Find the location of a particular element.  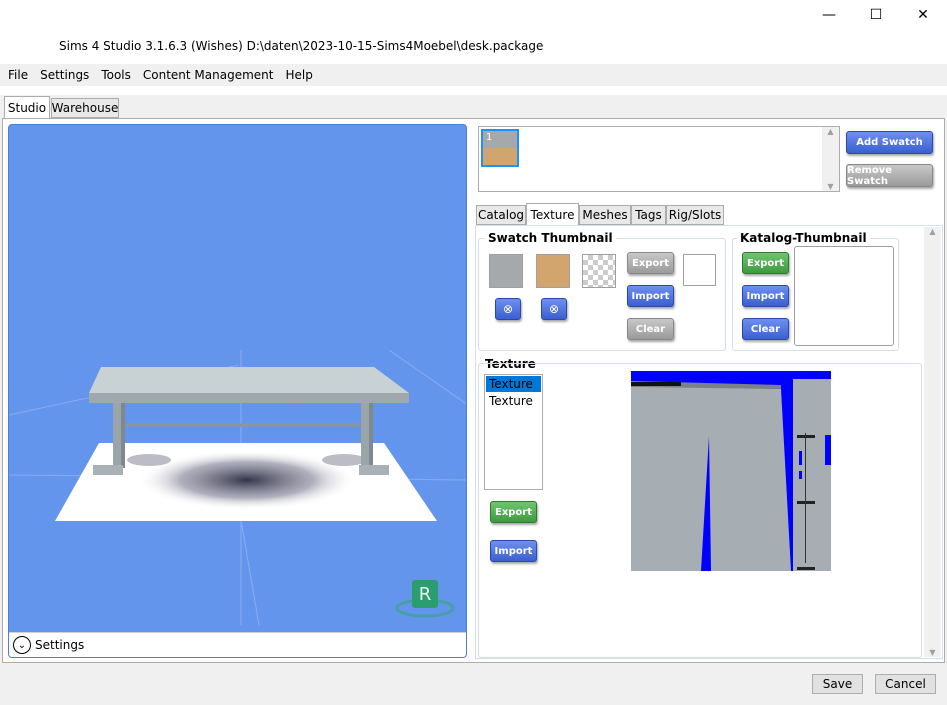

texture-list: Texture Texture is located at coordinates (513, 432).